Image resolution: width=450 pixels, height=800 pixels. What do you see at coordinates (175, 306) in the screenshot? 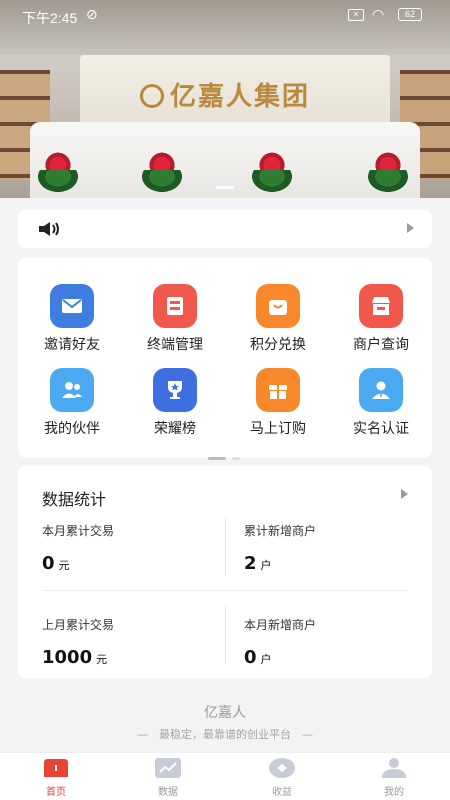
I see `terminal-icon` at bounding box center [175, 306].